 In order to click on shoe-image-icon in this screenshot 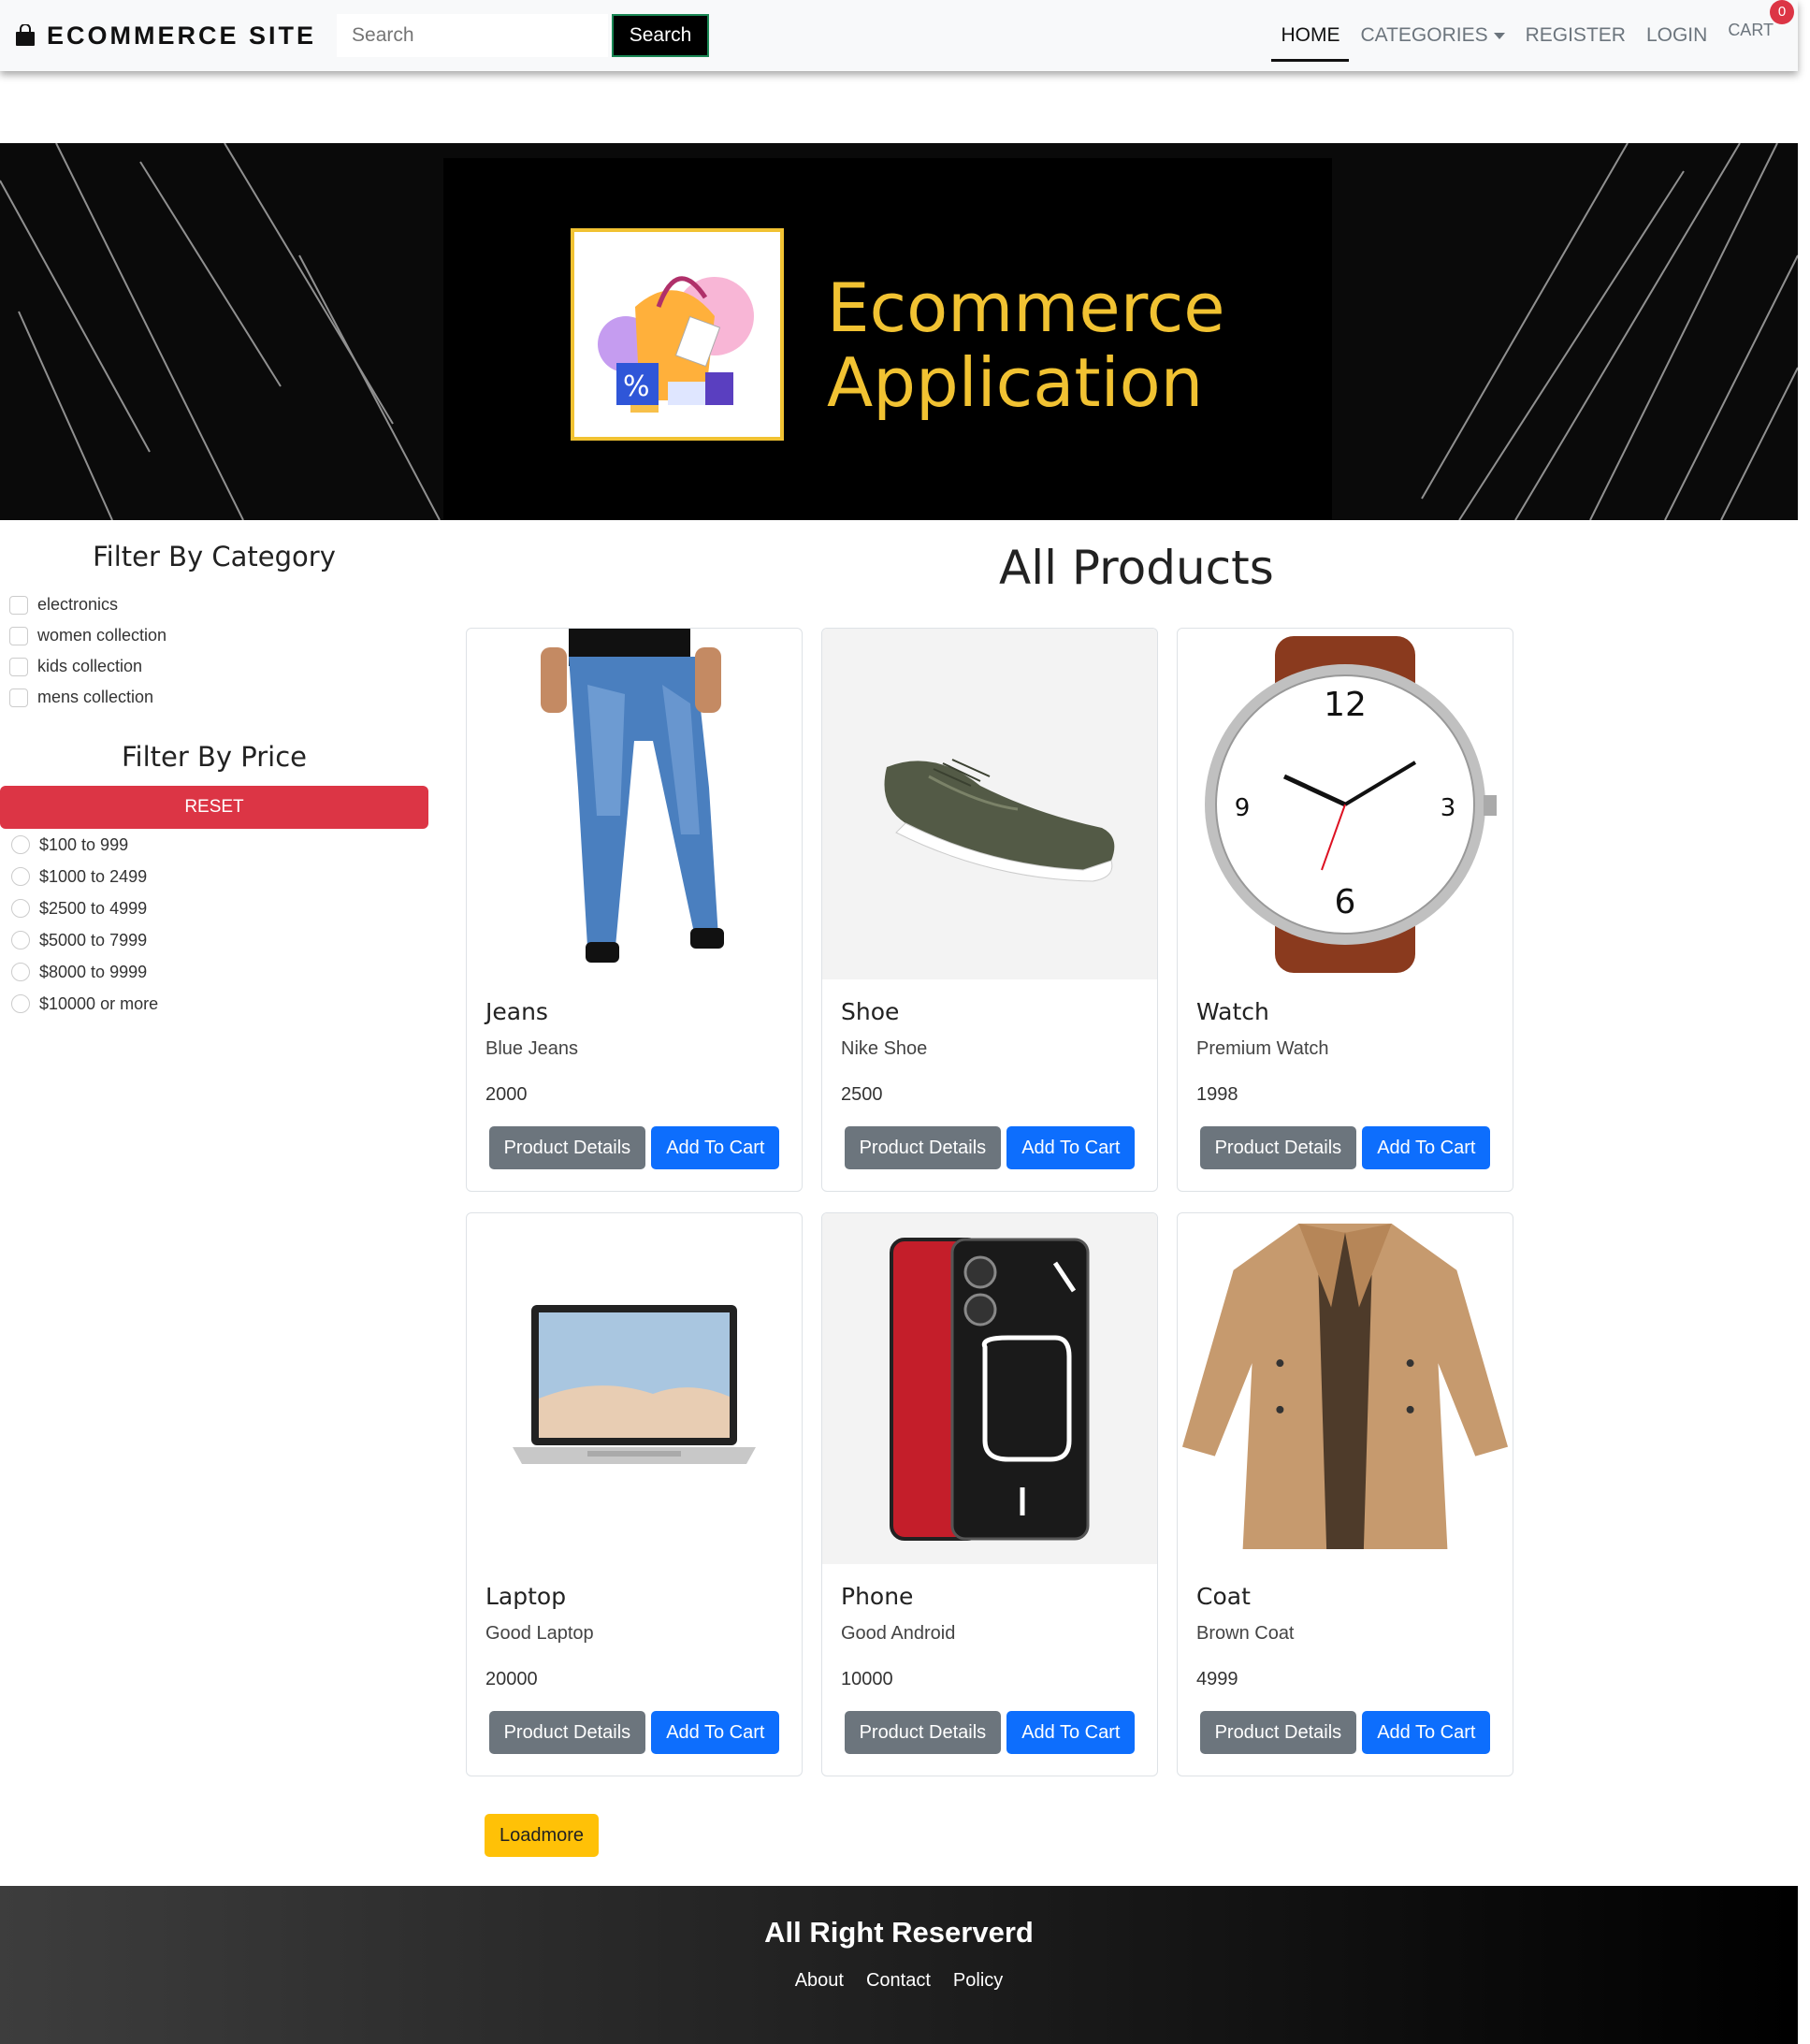, I will do `click(999, 820)`.